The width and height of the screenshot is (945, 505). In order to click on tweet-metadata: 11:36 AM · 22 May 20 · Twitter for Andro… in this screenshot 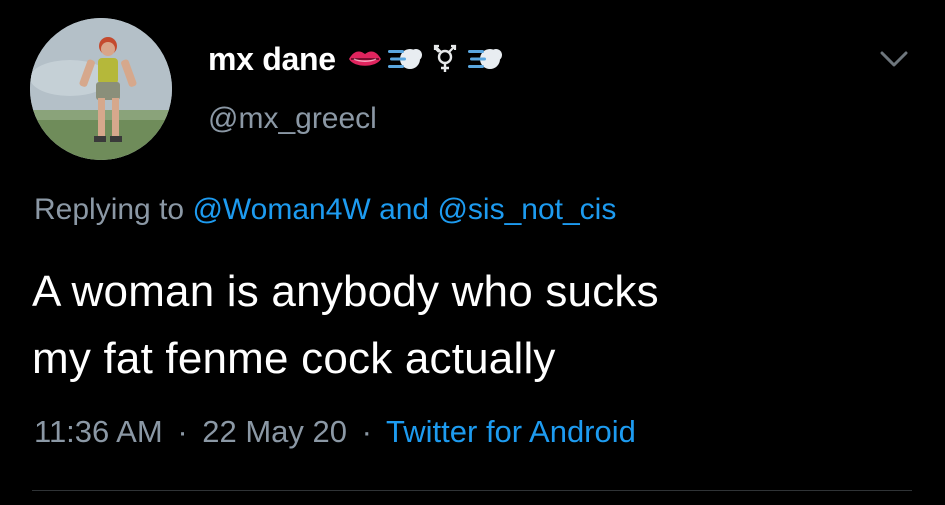, I will do `click(335, 432)`.